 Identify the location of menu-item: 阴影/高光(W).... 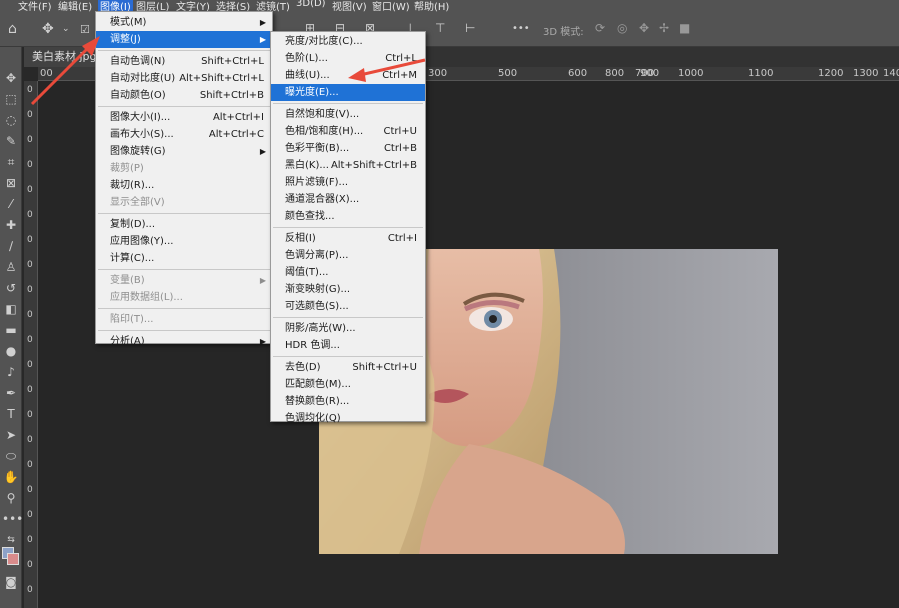
(348, 328).